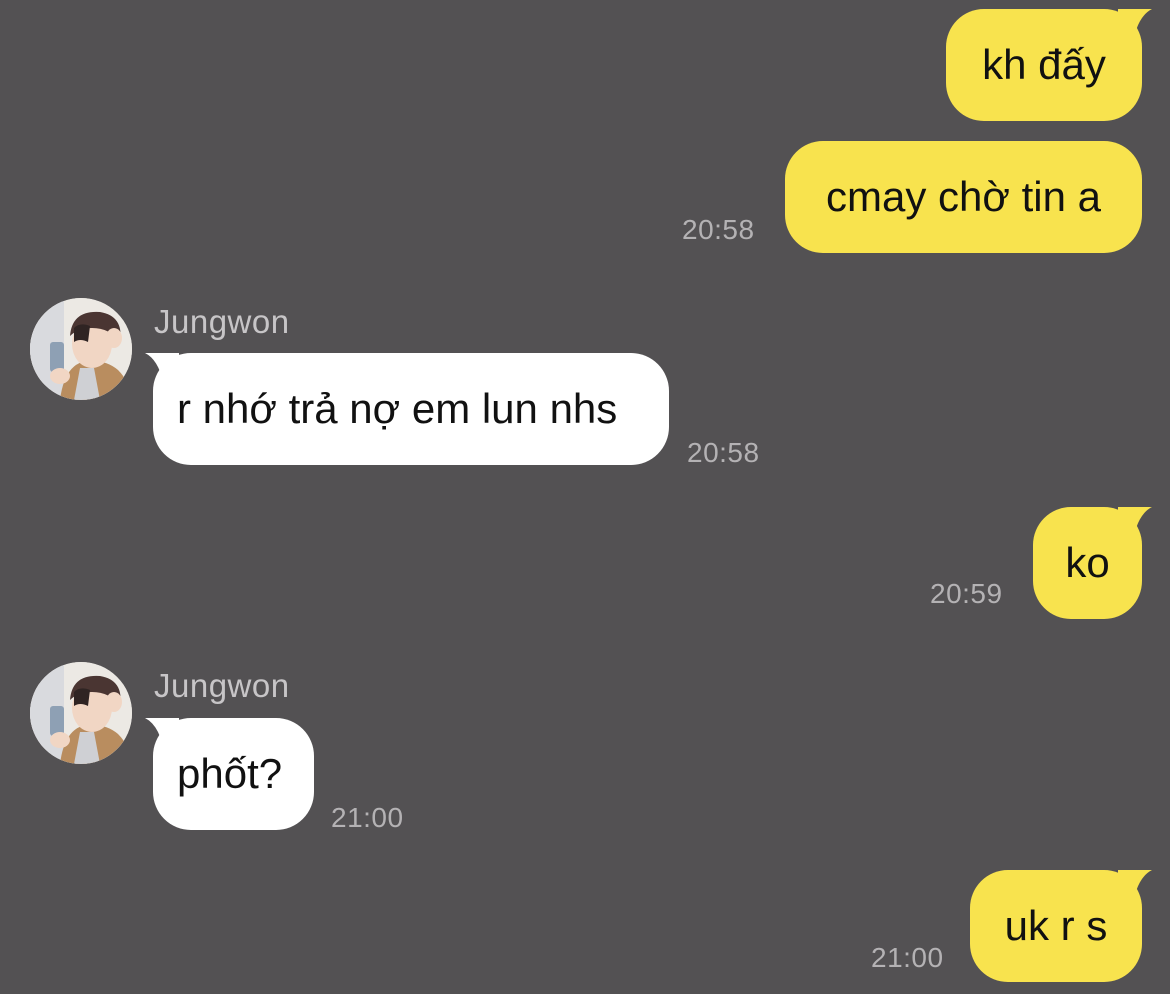  I want to click on message-bubble: phốt?, so click(233, 774).